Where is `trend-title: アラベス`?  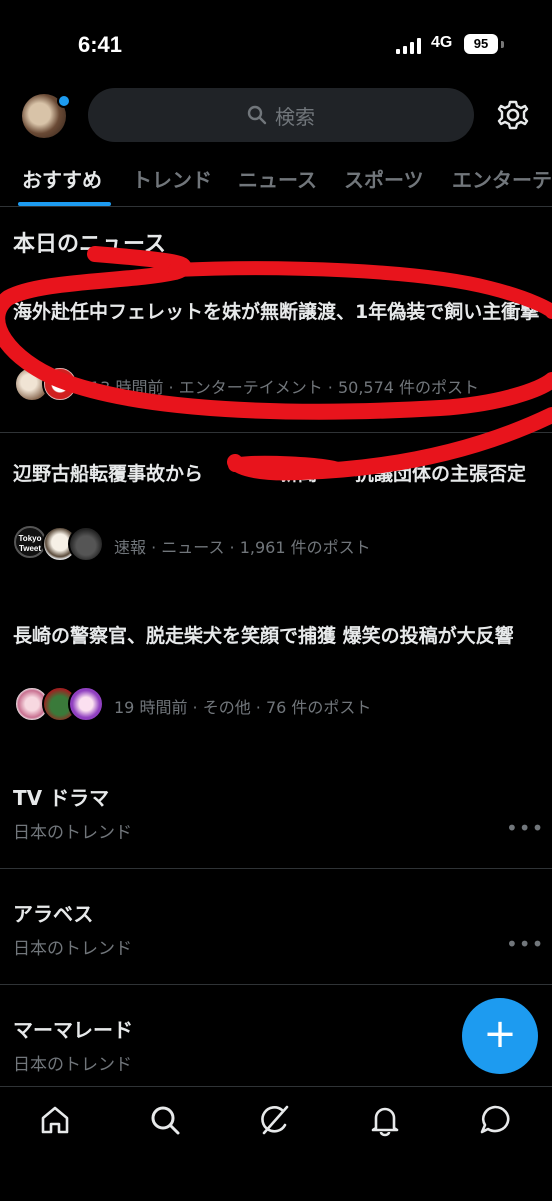 trend-title: アラベス is located at coordinates (53, 912).